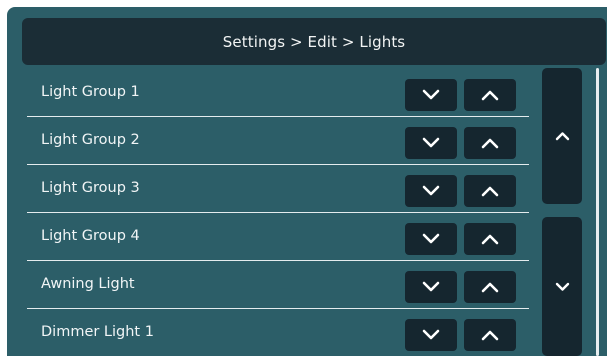  What do you see at coordinates (90, 236) in the screenshot?
I see `list-item-label: Light Group 4` at bounding box center [90, 236].